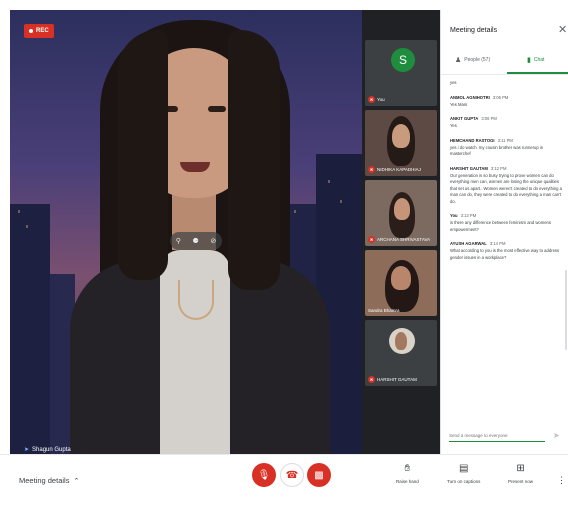  What do you see at coordinates (473, 122) in the screenshot?
I see `chat-message: ANKIT GUPTA 3:06 PM Yes` at bounding box center [473, 122].